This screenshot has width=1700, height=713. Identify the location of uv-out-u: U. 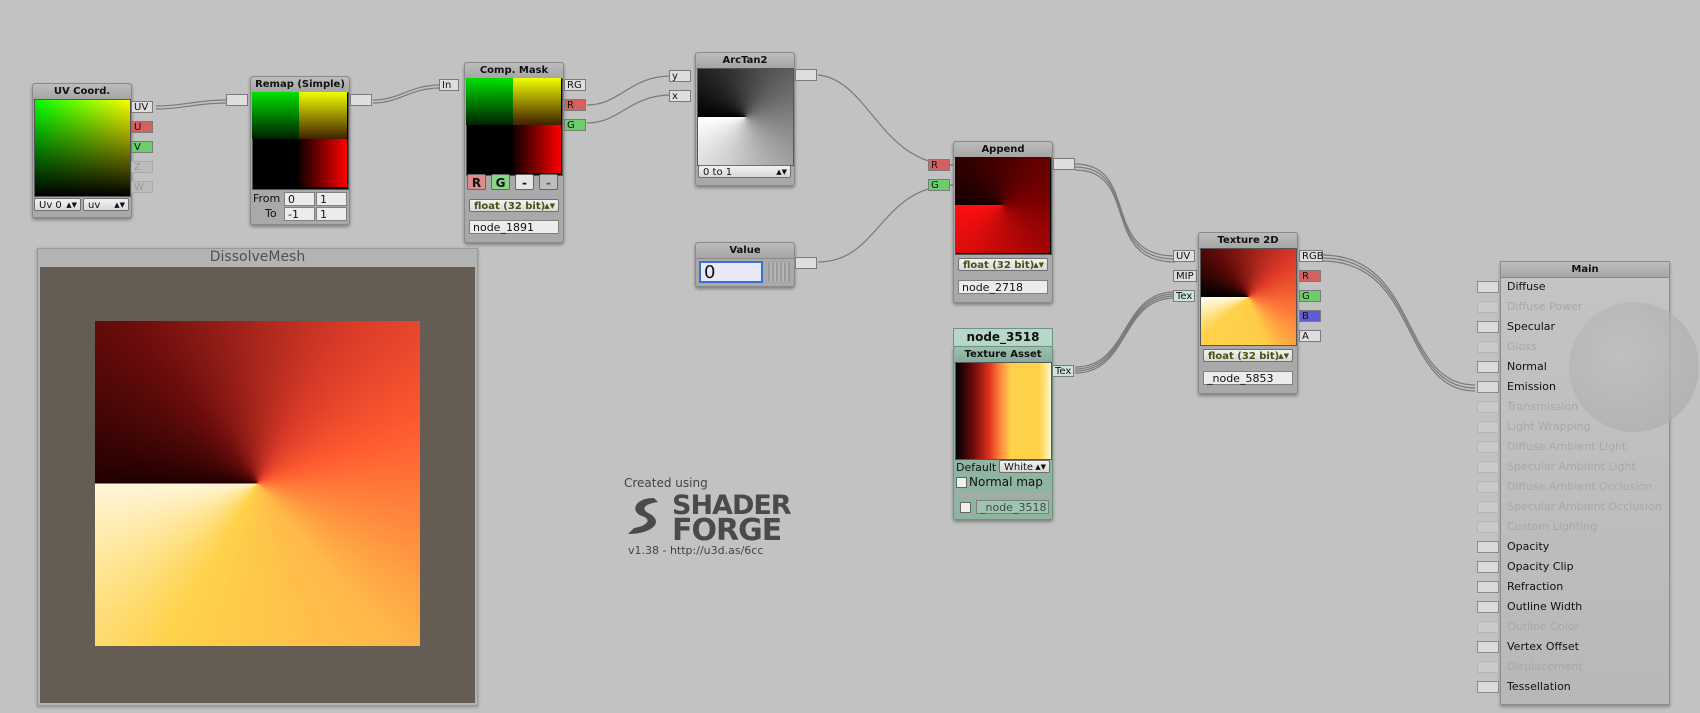
(142, 127).